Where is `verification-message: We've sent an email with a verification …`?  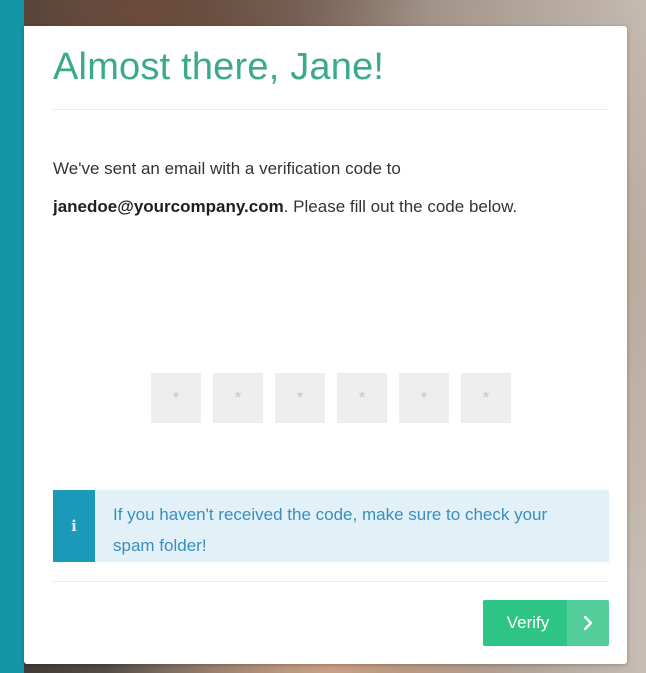 verification-message: We've sent an email with a verification … is located at coordinates (333, 188).